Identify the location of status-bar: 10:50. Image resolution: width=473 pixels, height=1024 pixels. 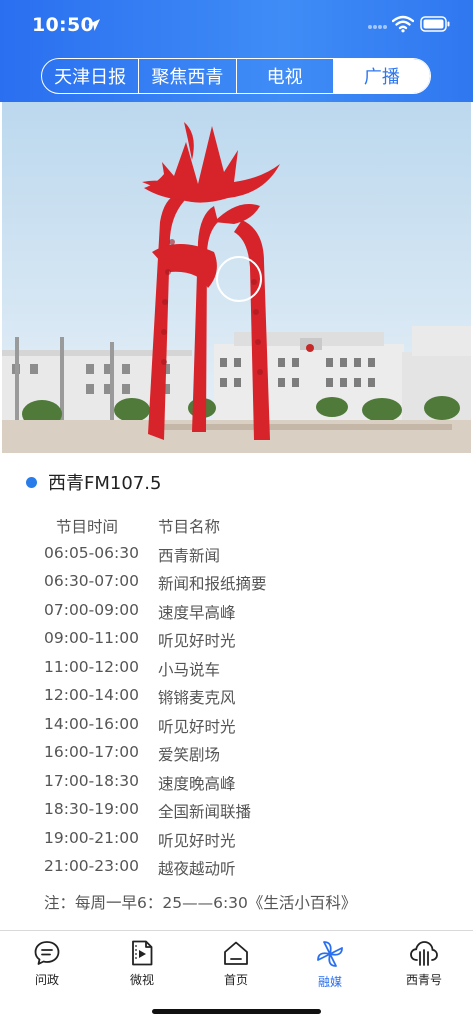
(236, 26).